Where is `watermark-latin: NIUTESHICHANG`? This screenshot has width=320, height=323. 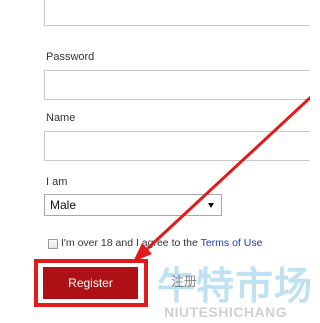 watermark-latin: NIUTESHICHANG is located at coordinates (226, 312).